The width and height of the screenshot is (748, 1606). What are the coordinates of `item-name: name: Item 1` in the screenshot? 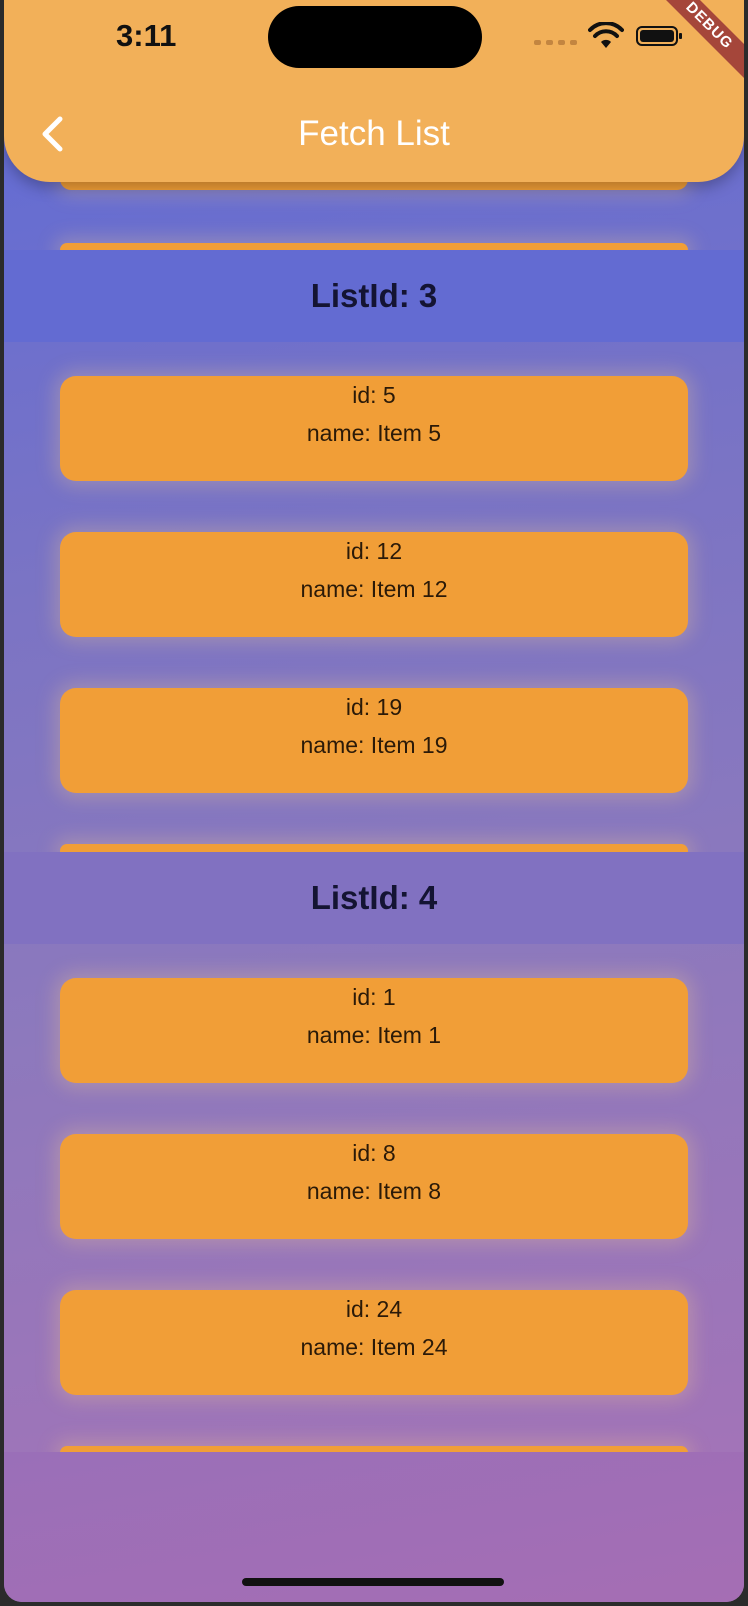 It's located at (374, 1035).